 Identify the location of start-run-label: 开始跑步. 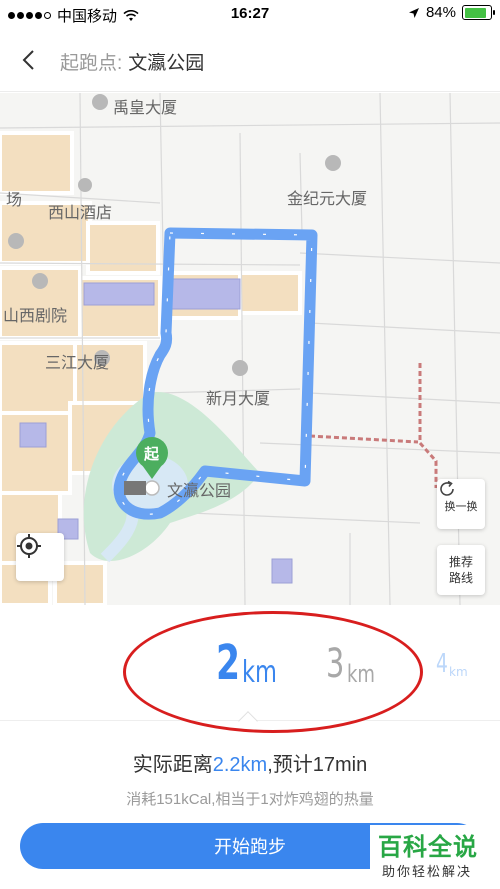
(250, 847).